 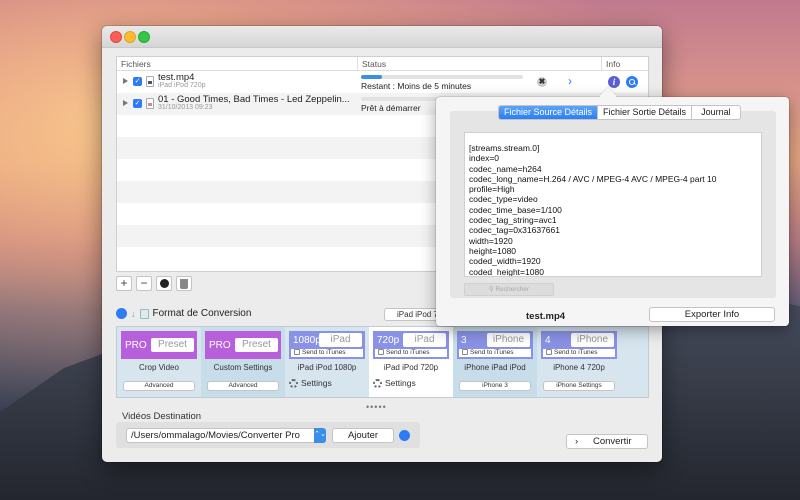 I want to click on page-indicator: •••••, so click(x=376, y=407).